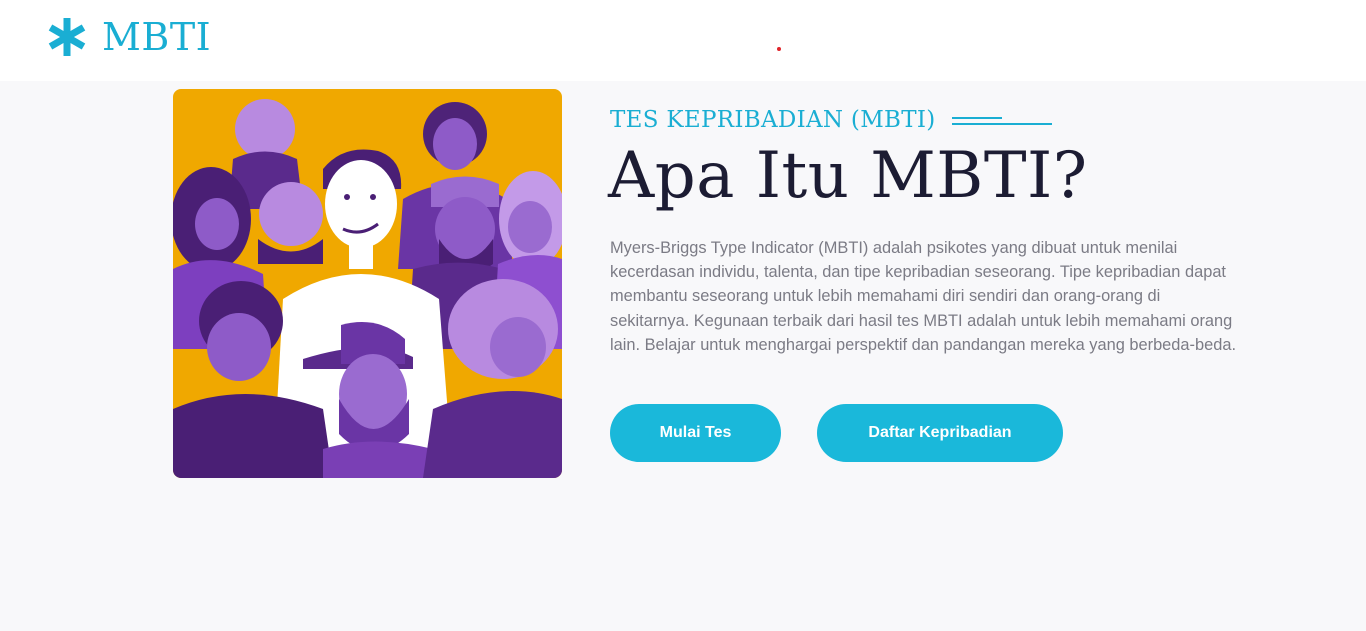 This screenshot has width=1366, height=631. I want to click on red-dot, so click(779, 49).